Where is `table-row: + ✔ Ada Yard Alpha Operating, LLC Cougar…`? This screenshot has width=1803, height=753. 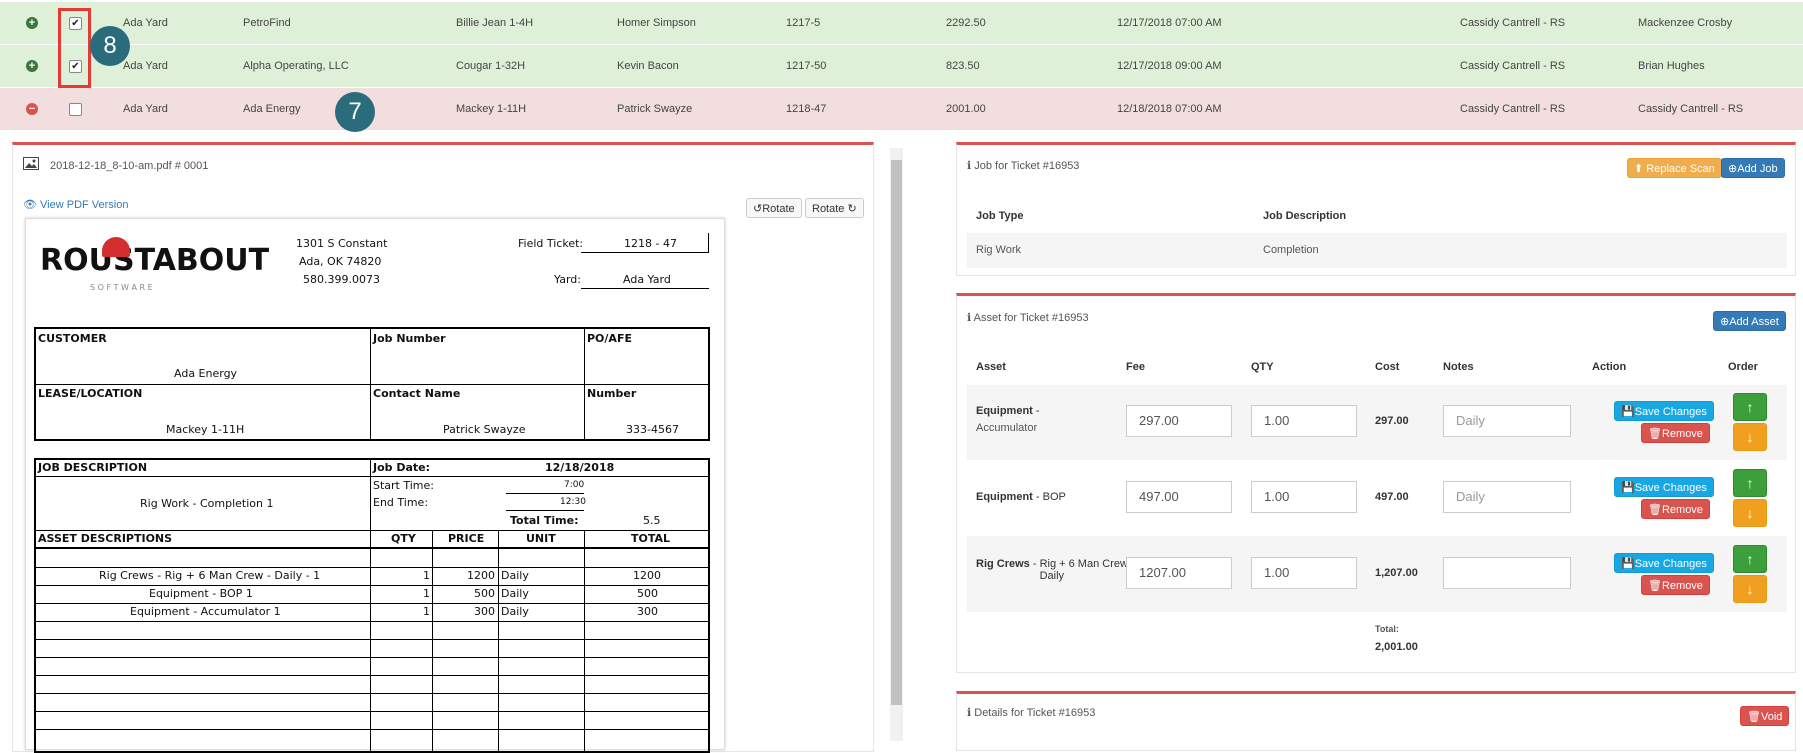
table-row: + ✔ Ada Yard Alpha Operating, LLC Cougar… is located at coordinates (901, 66).